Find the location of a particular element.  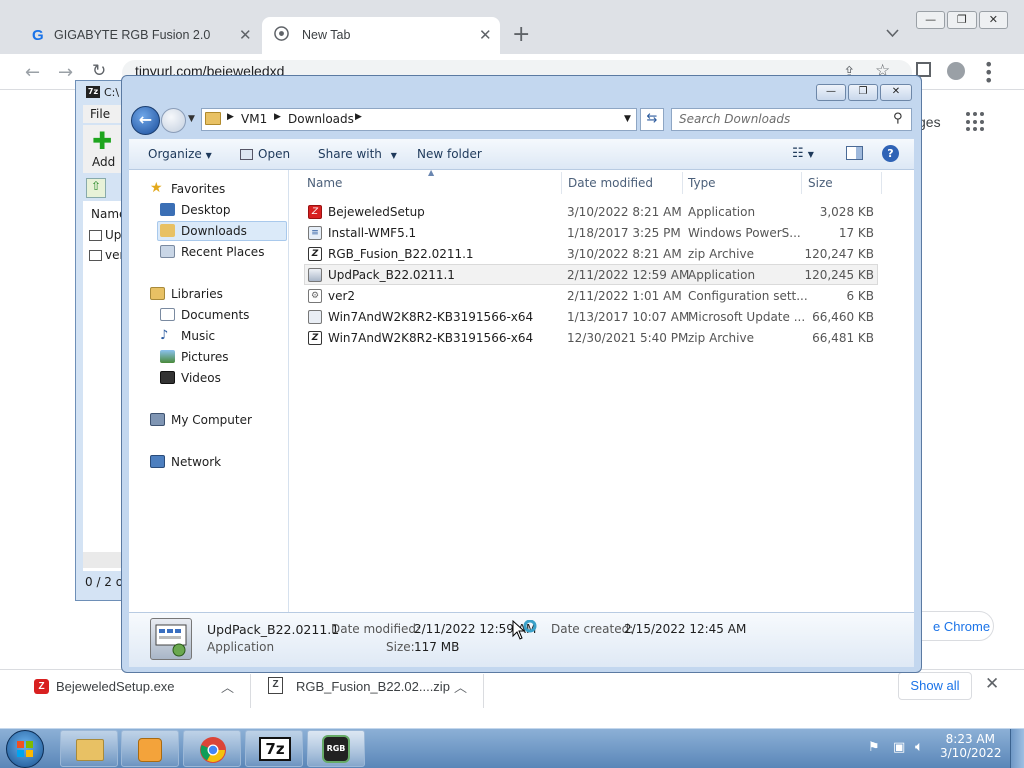

tray-network-warning-icon: ⚑ is located at coordinates (874, 747).